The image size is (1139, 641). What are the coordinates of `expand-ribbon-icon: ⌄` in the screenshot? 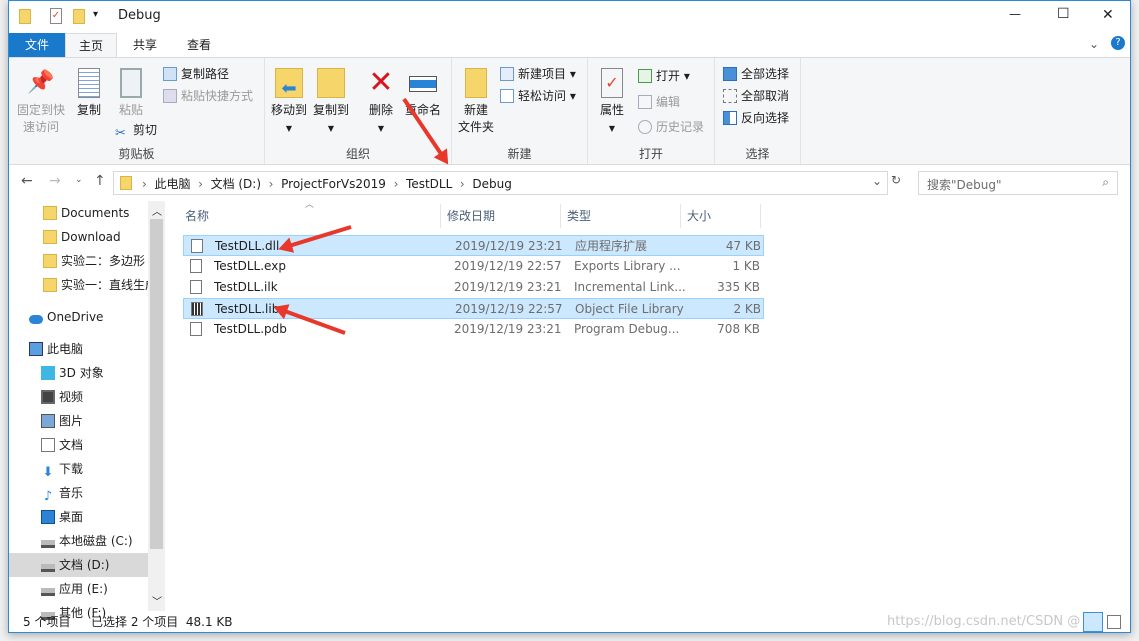 It's located at (1094, 44).